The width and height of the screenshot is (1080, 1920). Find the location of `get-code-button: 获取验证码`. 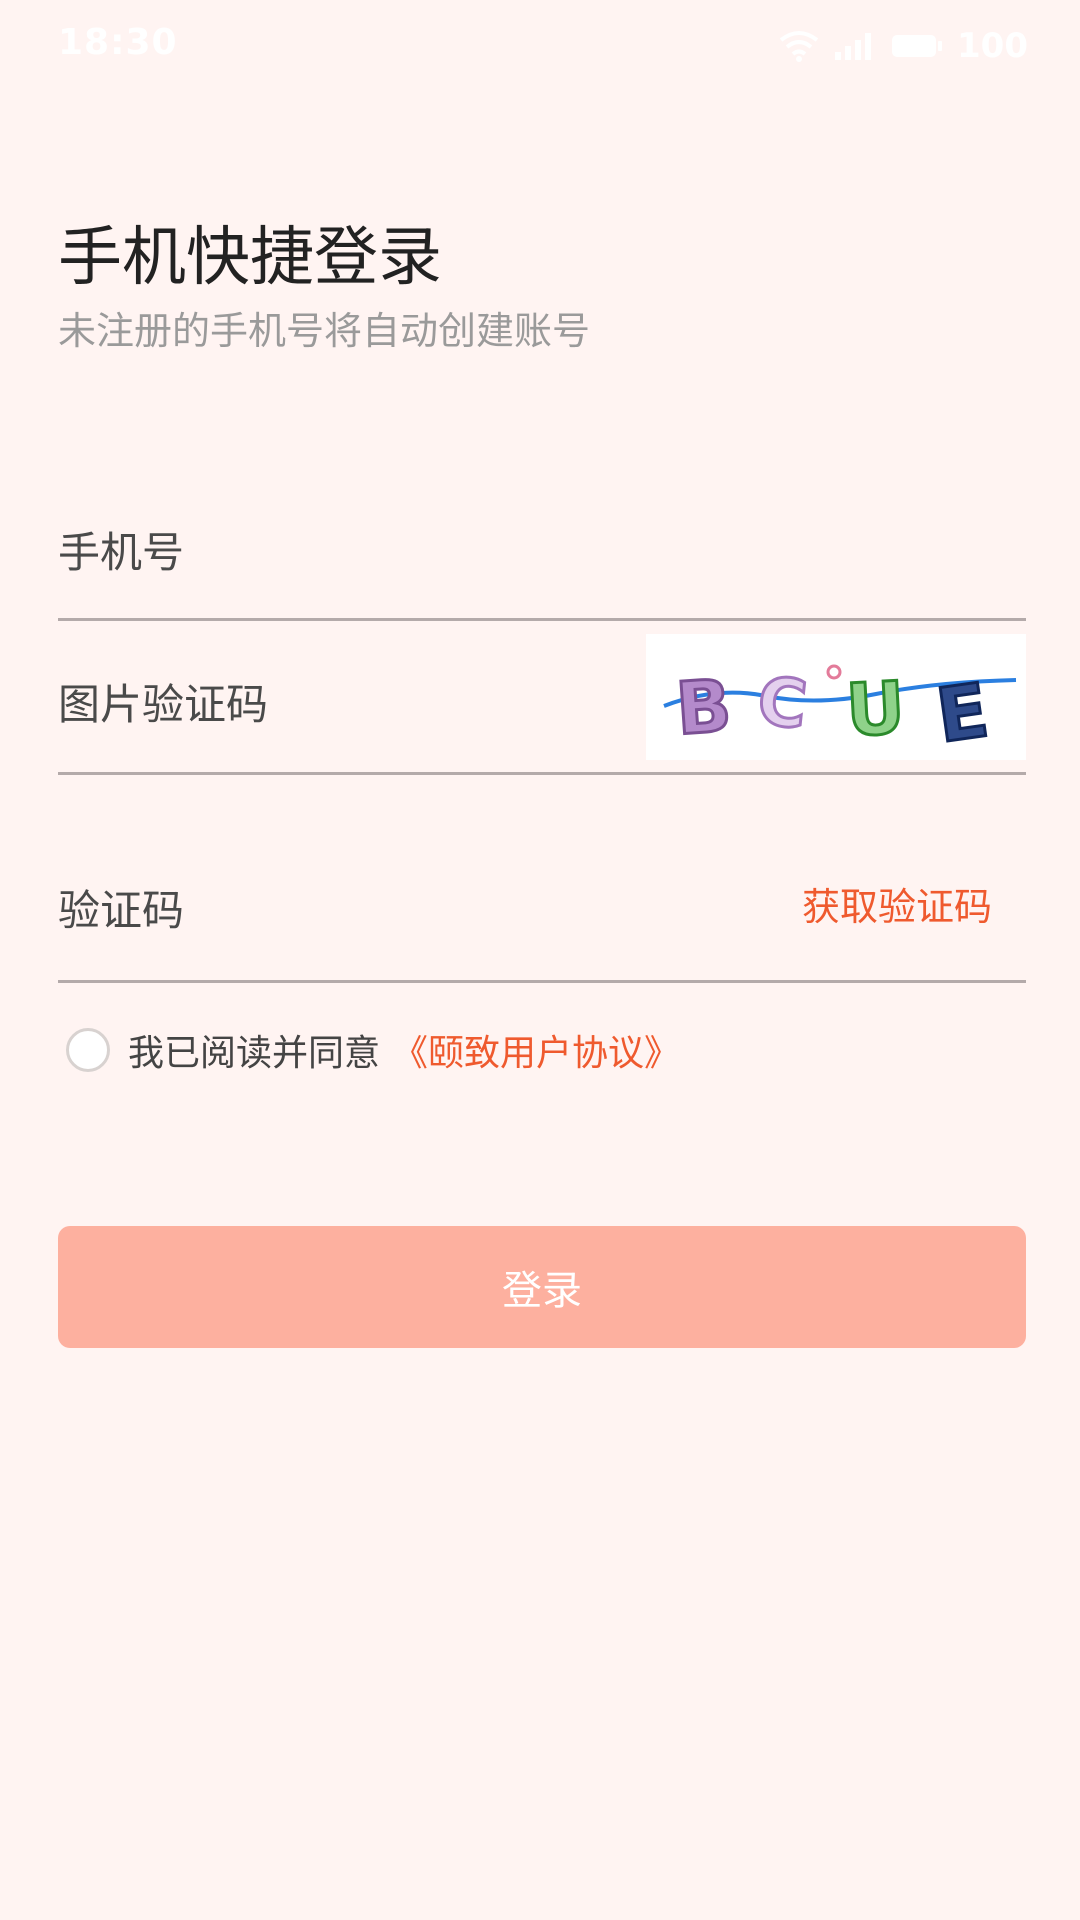

get-code-button: 获取验证码 is located at coordinates (897, 903).